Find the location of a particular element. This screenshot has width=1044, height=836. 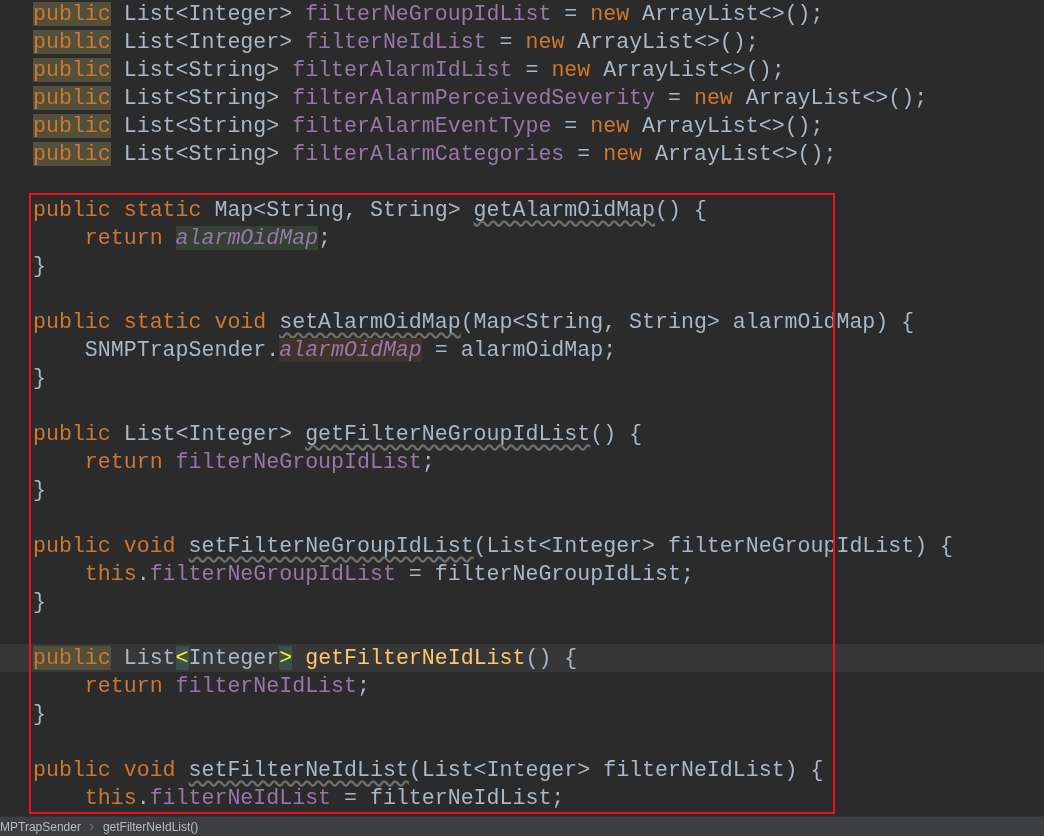

code-line: public List<String> filterAlarmPerceivedSeverity = new ArrayList<>(); is located at coordinates (480, 98).